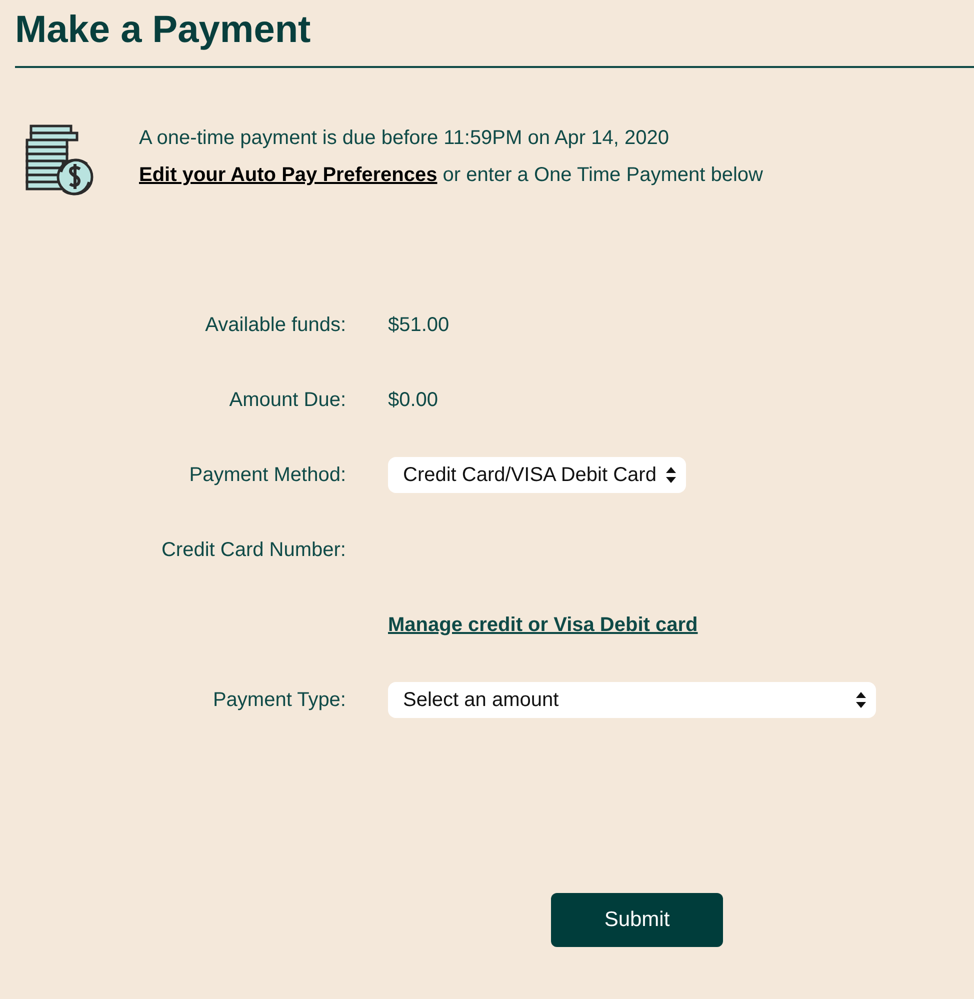 This screenshot has height=999, width=974. Describe the element at coordinates (275, 325) in the screenshot. I see `field-label: Available funds:` at that location.